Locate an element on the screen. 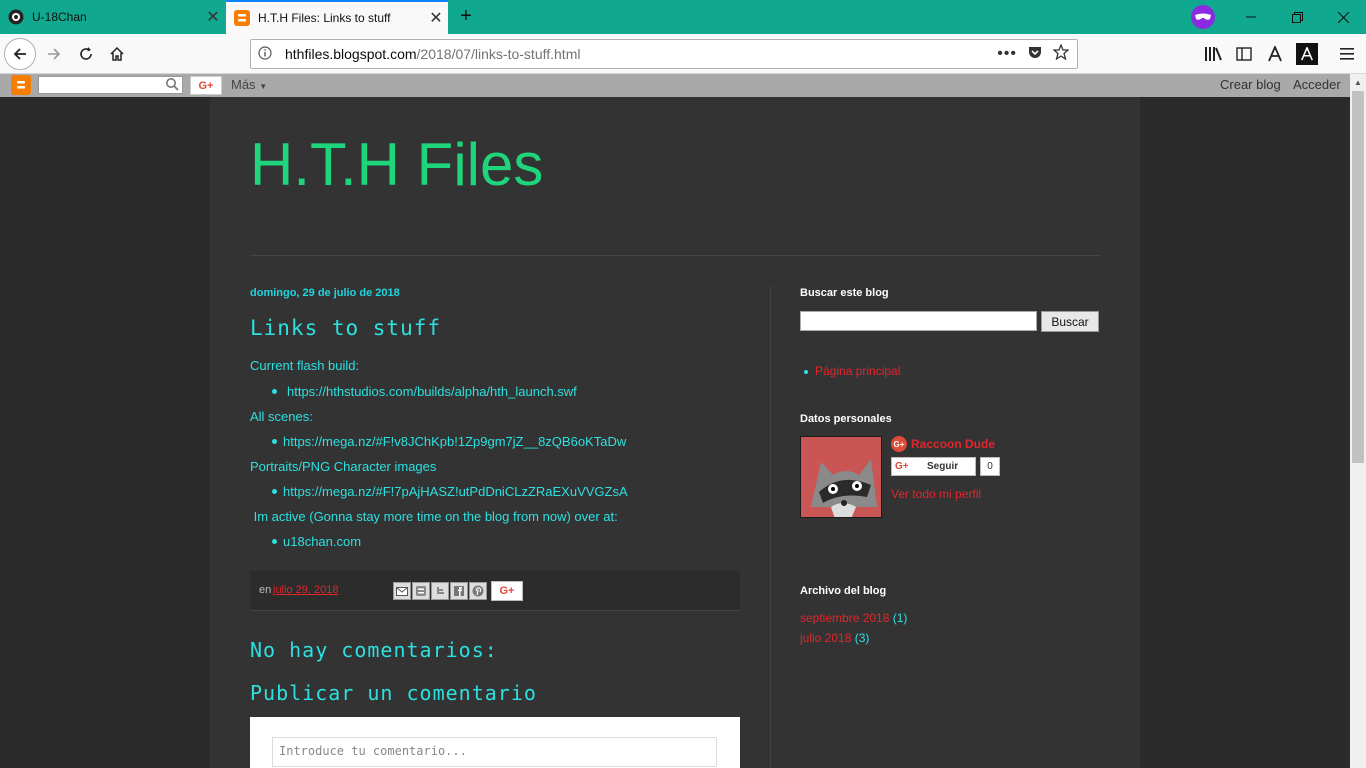 This screenshot has height=768, width=1366. archive-link: julio 2018 is located at coordinates (825, 638).